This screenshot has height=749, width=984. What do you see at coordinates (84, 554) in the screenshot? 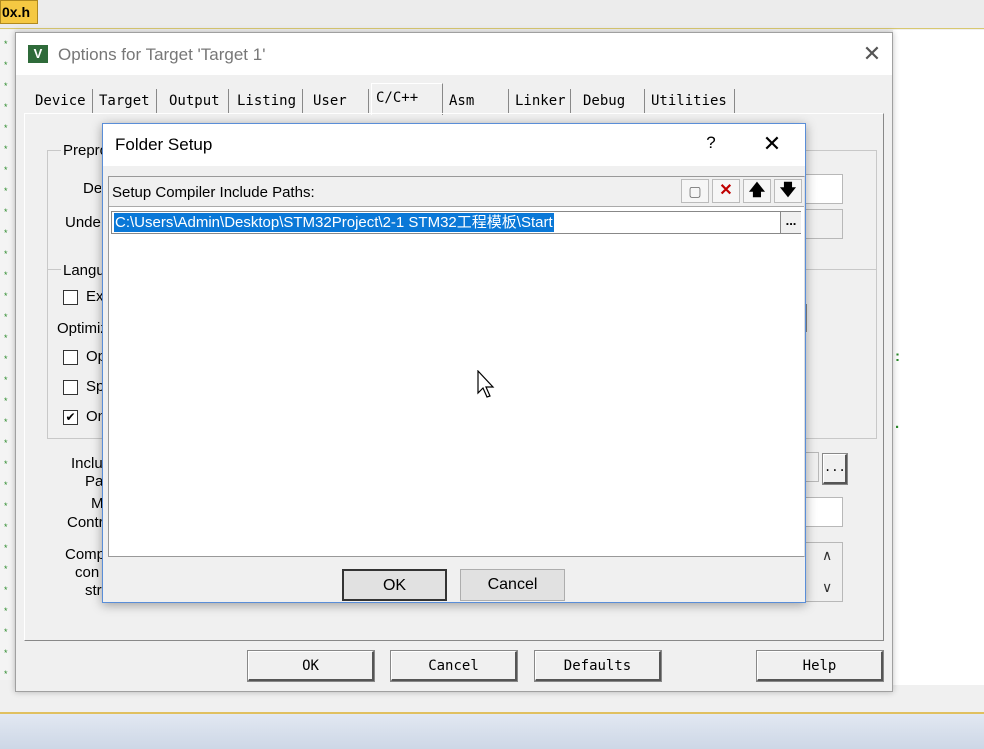
I see `compiler-label: Comp` at bounding box center [84, 554].